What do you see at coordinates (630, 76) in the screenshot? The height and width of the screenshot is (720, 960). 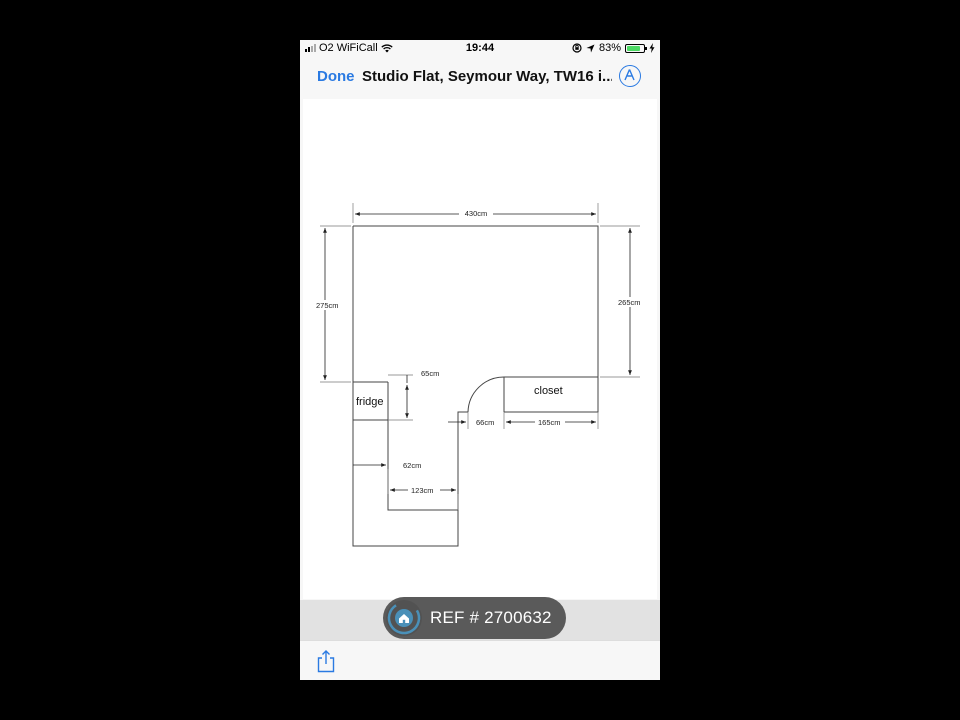 I see `markup-pen-icon` at bounding box center [630, 76].